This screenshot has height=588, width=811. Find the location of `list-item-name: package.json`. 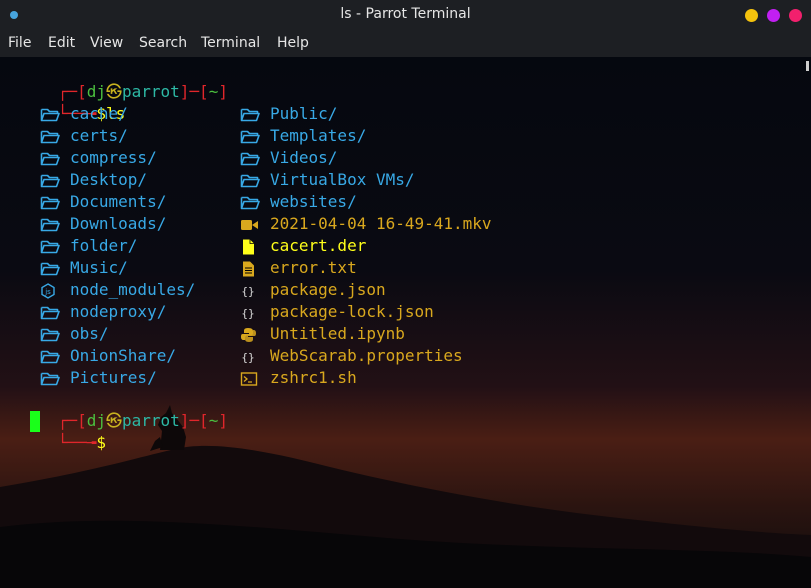

list-item-name: package.json is located at coordinates (328, 289).